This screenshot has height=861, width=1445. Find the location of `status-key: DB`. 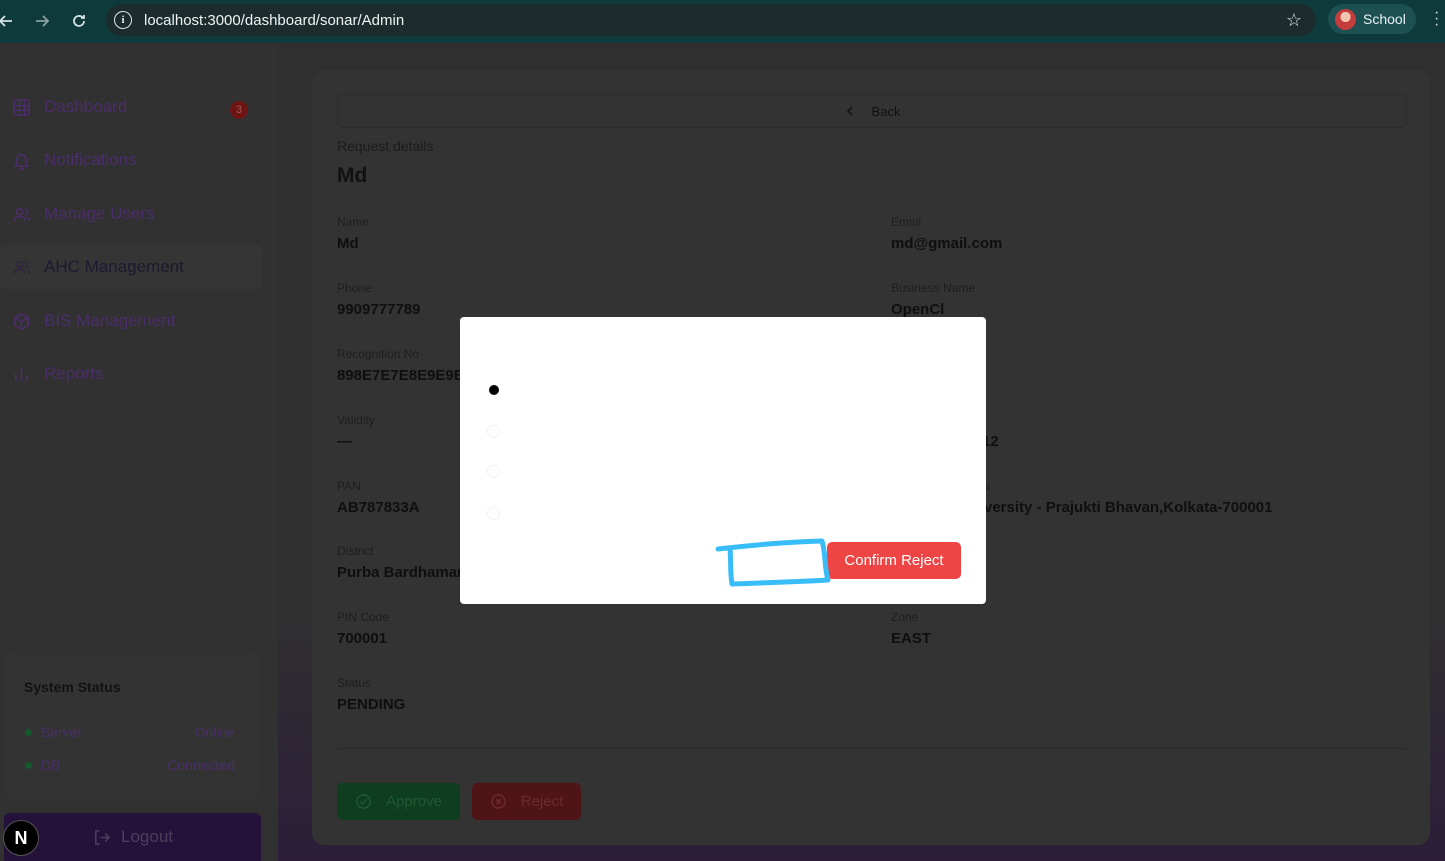

status-key: DB is located at coordinates (51, 765).